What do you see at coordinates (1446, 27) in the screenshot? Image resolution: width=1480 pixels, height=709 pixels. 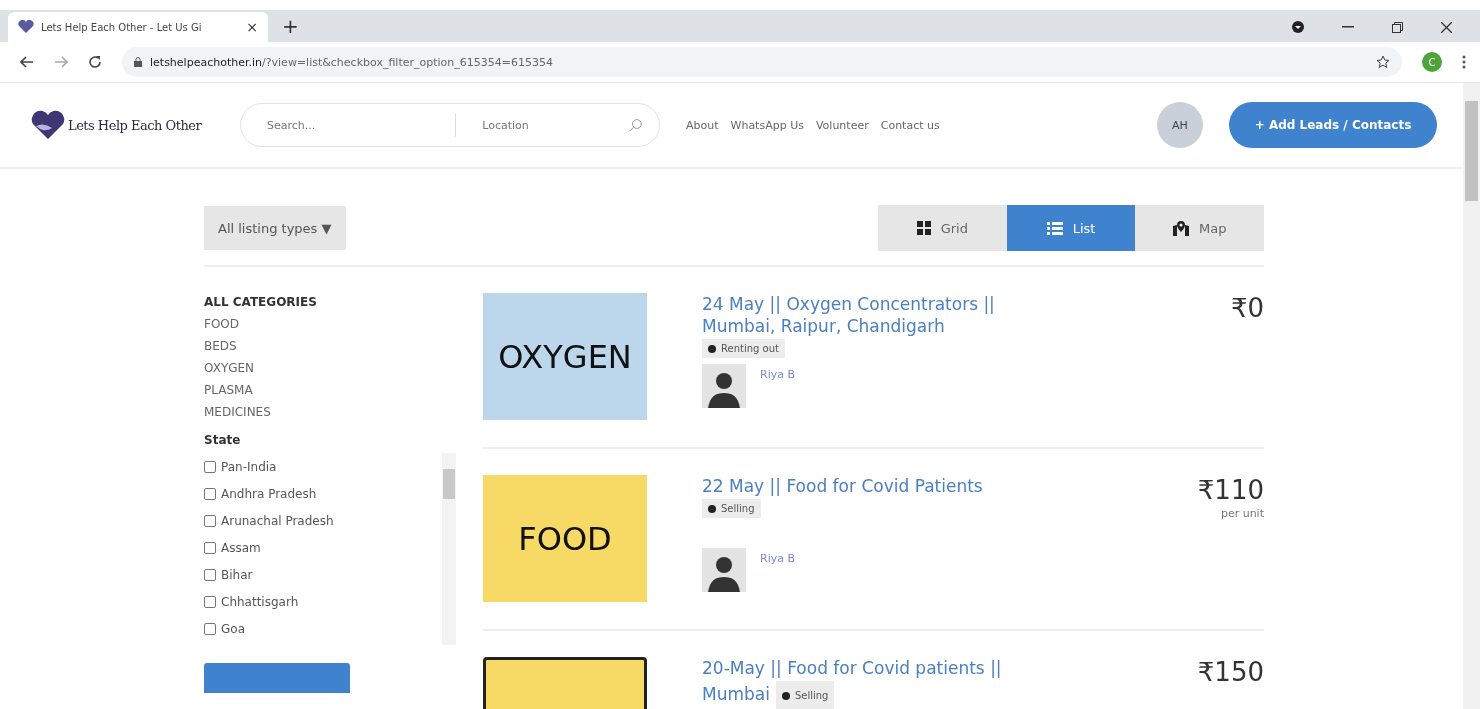 I see `close-icon` at bounding box center [1446, 27].